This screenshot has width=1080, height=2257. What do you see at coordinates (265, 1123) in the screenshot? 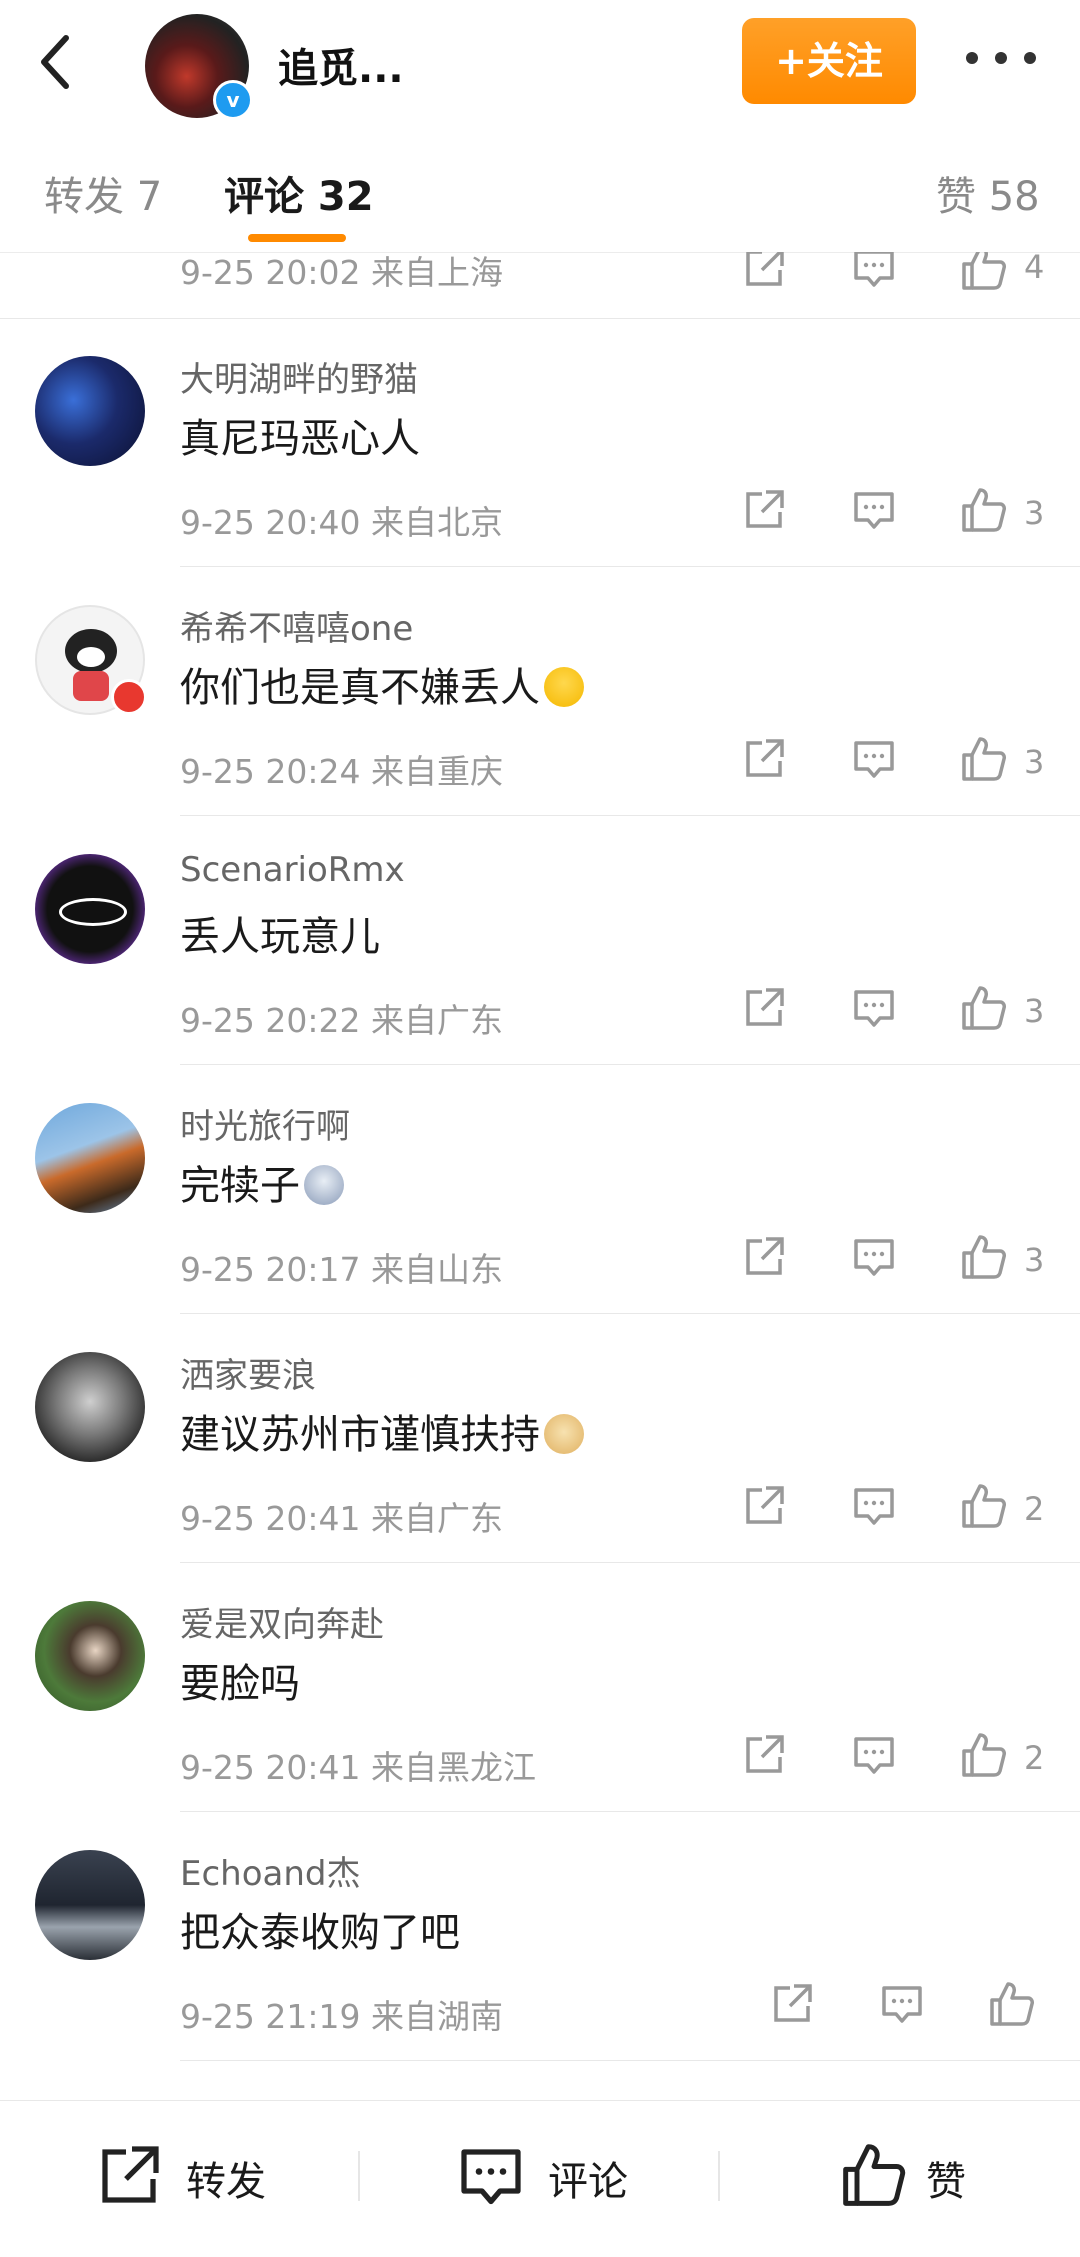
I see `username: 时光旅行啊` at bounding box center [265, 1123].